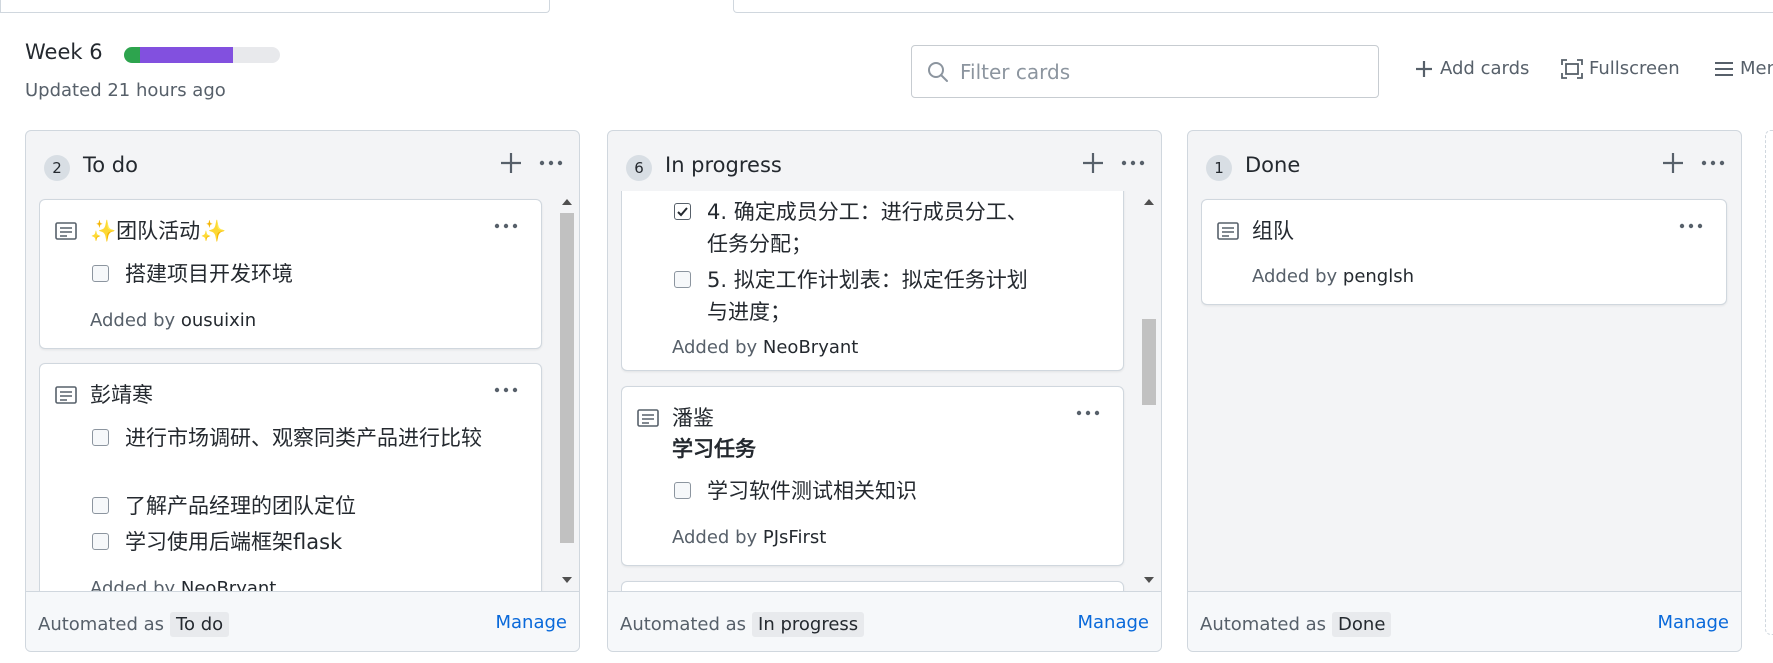  I want to click on card: 组队 Added by penglsh, so click(1464, 252).